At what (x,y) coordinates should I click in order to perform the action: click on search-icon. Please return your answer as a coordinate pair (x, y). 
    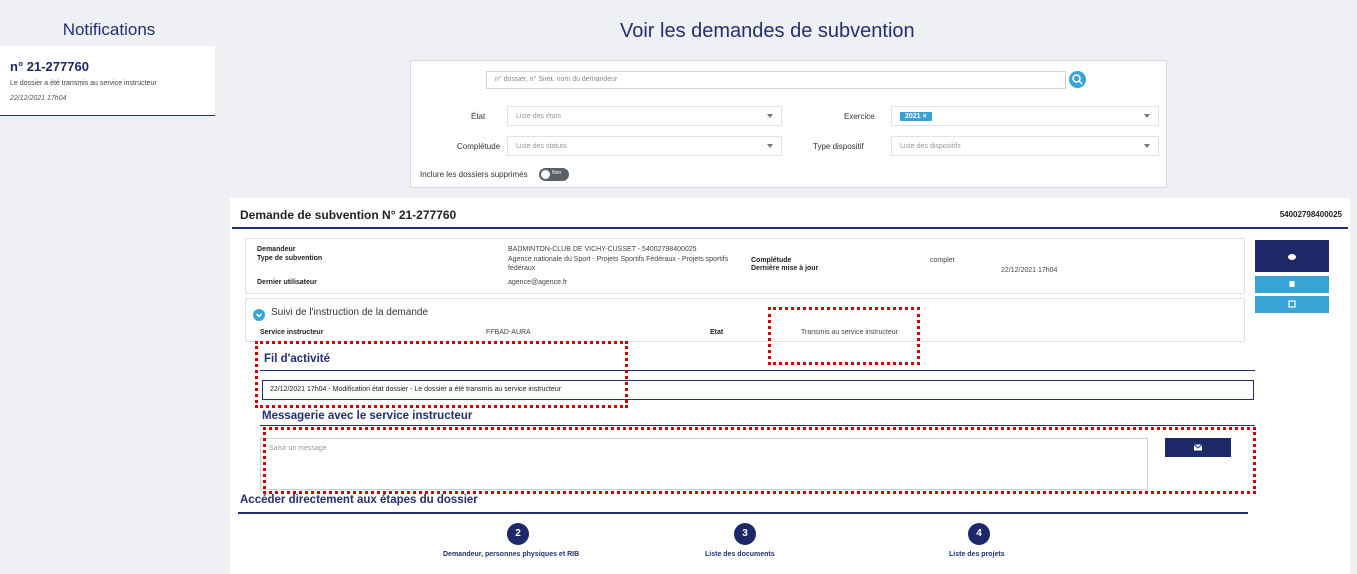
    Looking at the image, I should click on (1077, 79).